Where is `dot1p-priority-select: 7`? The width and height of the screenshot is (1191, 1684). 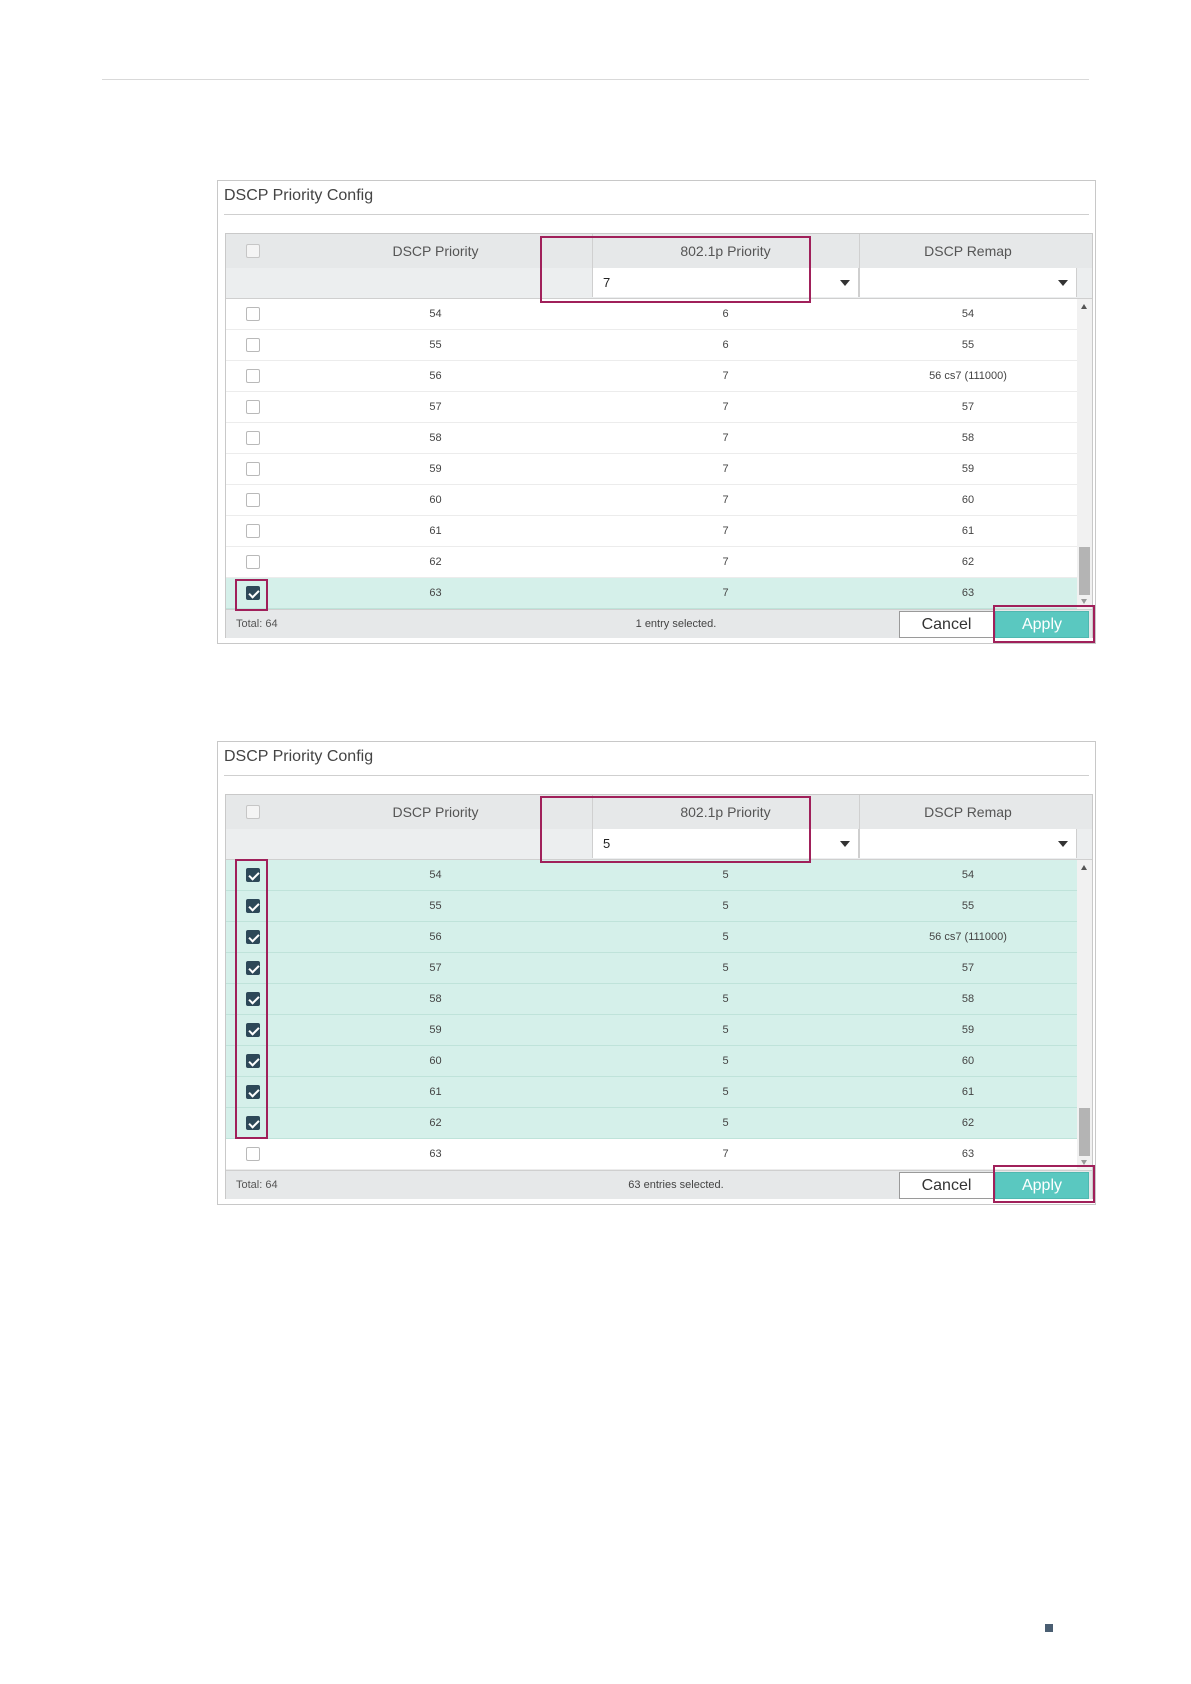 dot1p-priority-select: 7 is located at coordinates (725, 282).